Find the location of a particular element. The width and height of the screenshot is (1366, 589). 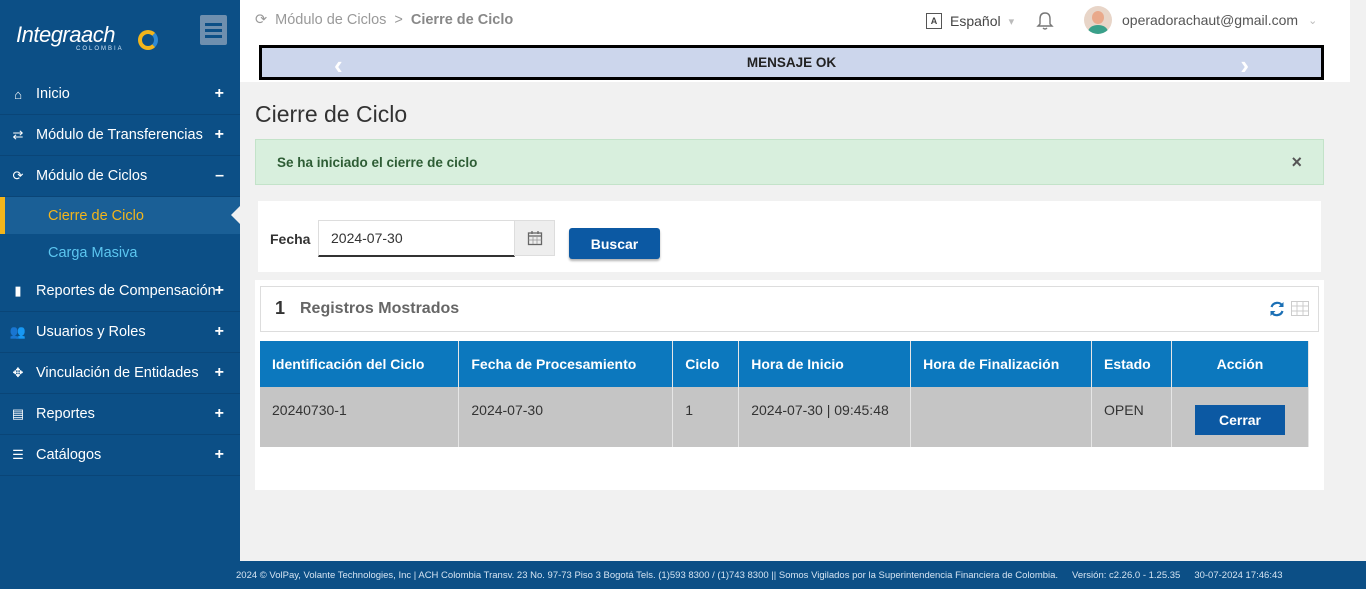

message-banner-text: MENSAJE OK is located at coordinates (791, 62).